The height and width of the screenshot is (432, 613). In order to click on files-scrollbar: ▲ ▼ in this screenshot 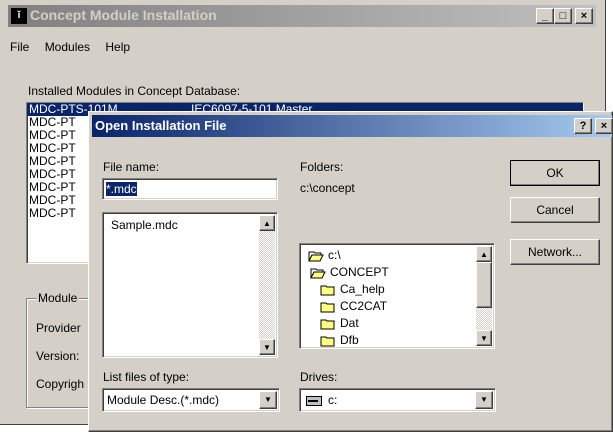, I will do `click(267, 285)`.